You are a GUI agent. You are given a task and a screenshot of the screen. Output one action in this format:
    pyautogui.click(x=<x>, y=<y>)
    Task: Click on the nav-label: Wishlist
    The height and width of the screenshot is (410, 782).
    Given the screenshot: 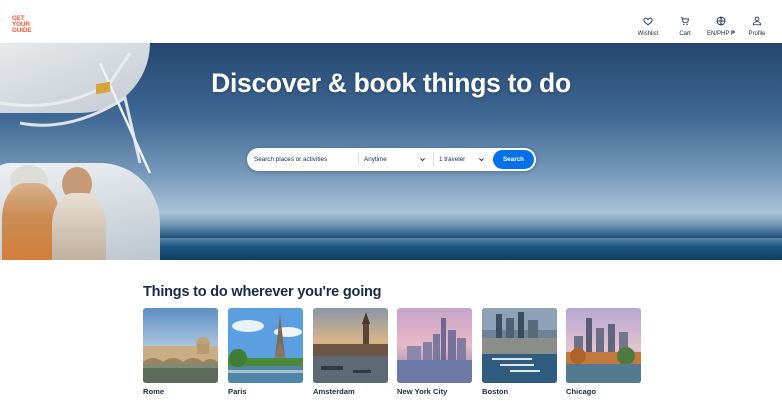 What is the action you would take?
    pyautogui.click(x=648, y=34)
    